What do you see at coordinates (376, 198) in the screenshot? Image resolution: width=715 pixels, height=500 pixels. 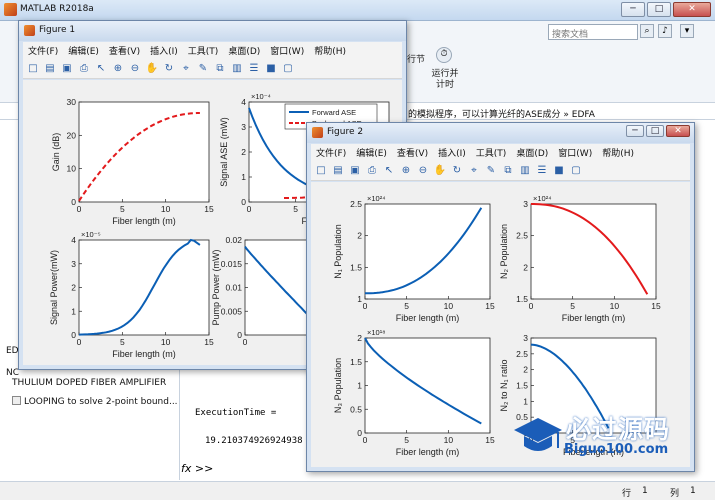 I see `axis-exponent: ×10²⁴` at bounding box center [376, 198].